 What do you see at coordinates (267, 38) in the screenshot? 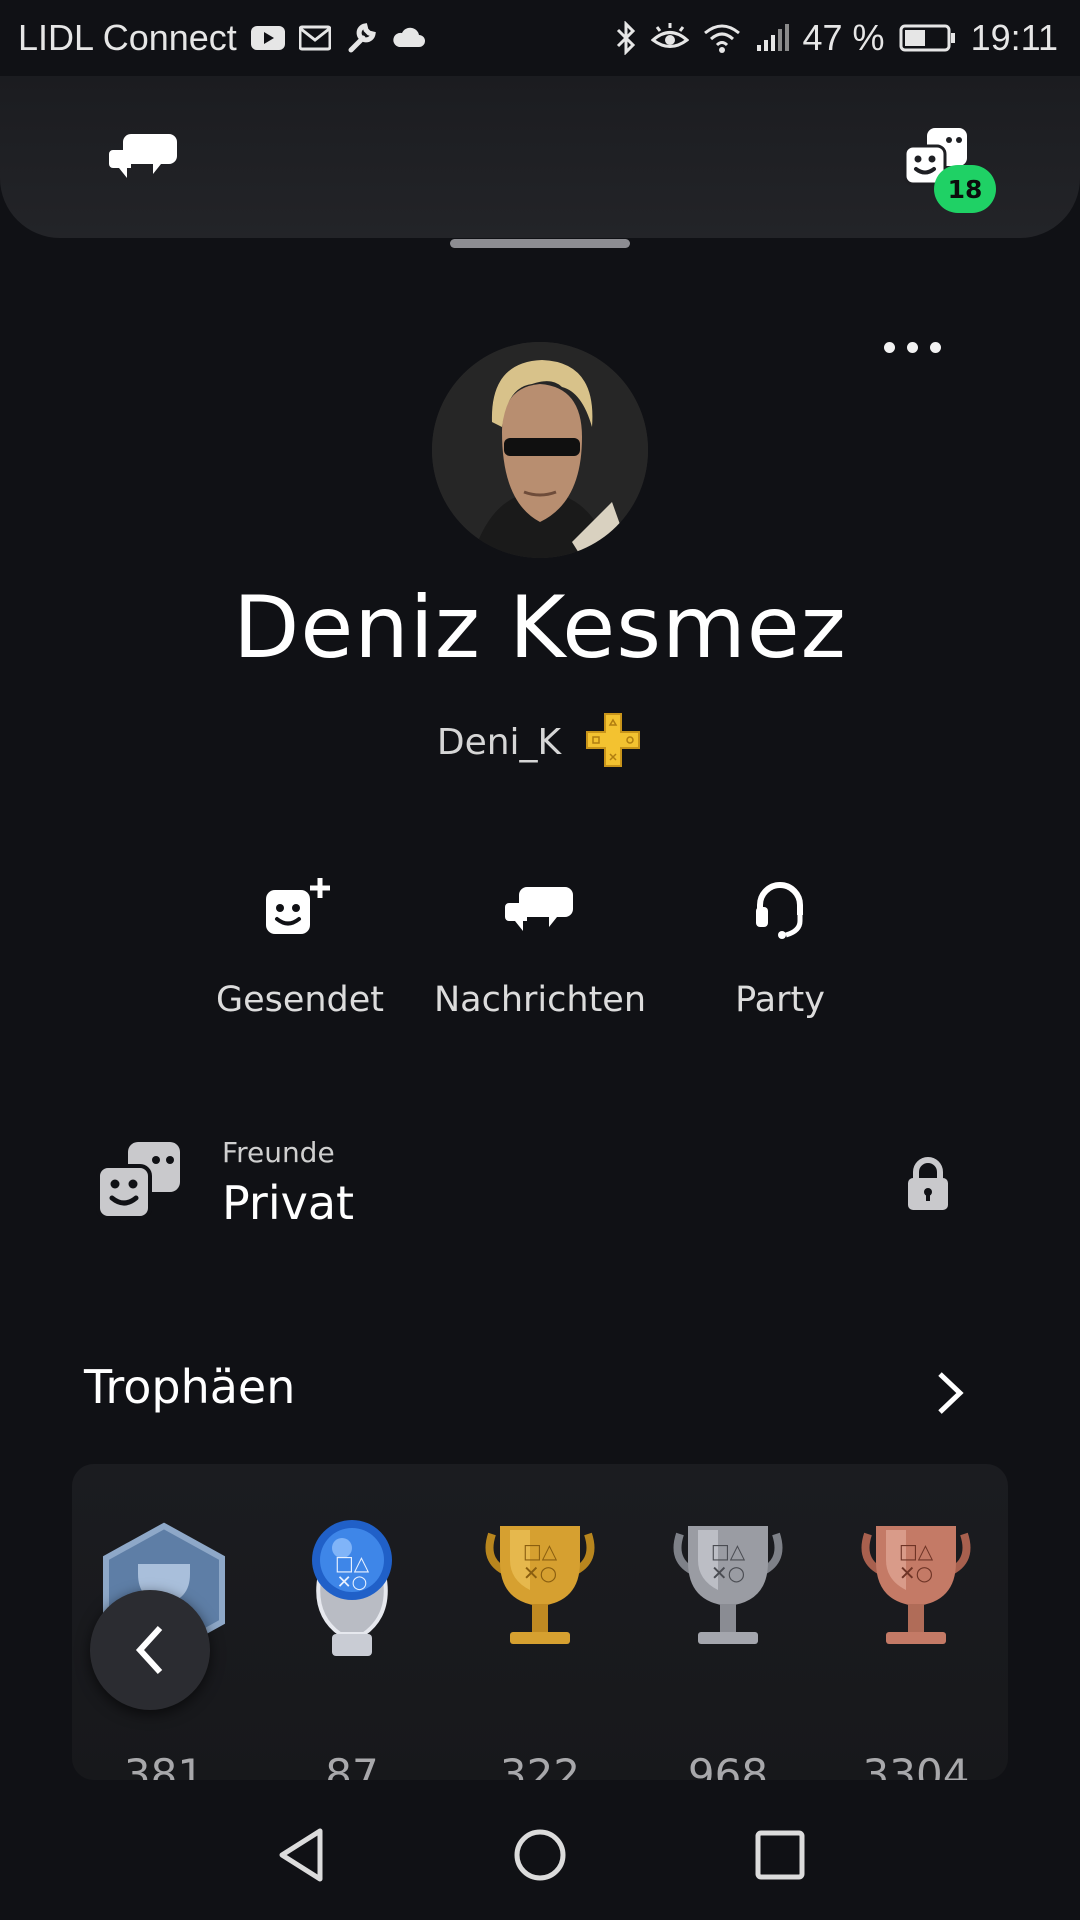
I see `youtube-icon` at bounding box center [267, 38].